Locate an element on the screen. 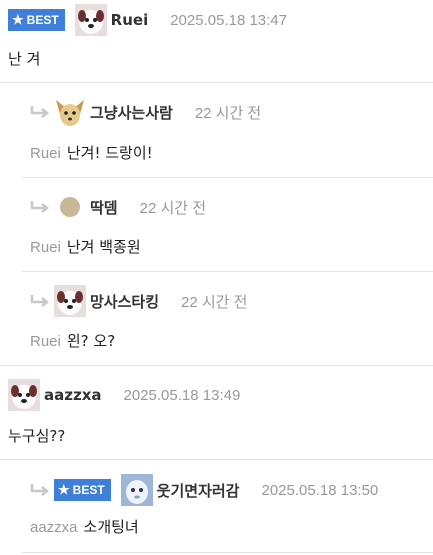  comment-header: 망사스타킹 22 시간 전 is located at coordinates (138, 301).